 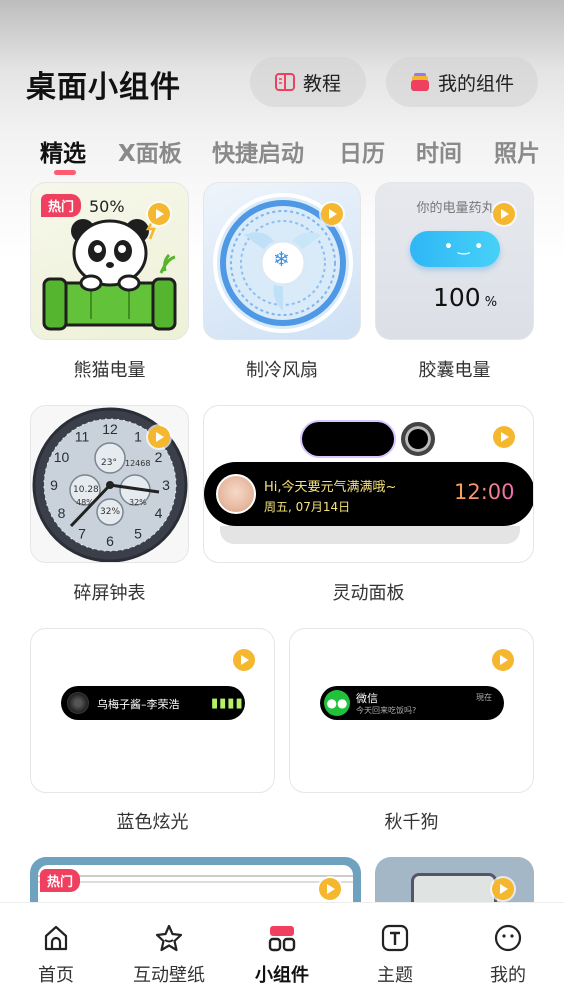 I want to click on snowflake-icon: ❄, so click(x=281, y=259).